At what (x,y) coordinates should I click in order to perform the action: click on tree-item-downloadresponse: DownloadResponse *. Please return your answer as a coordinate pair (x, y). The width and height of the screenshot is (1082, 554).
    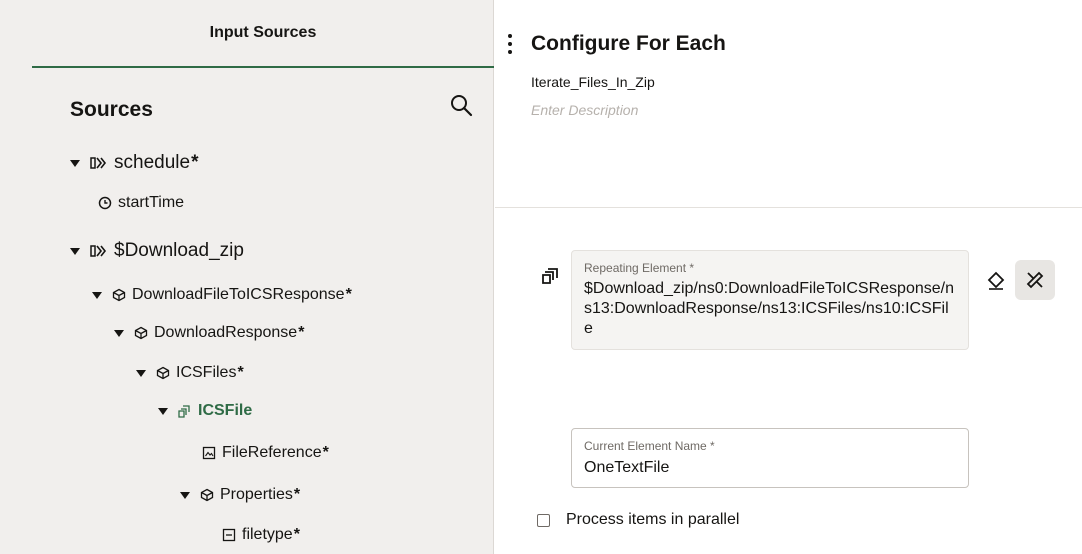
    Looking at the image, I should click on (209, 333).